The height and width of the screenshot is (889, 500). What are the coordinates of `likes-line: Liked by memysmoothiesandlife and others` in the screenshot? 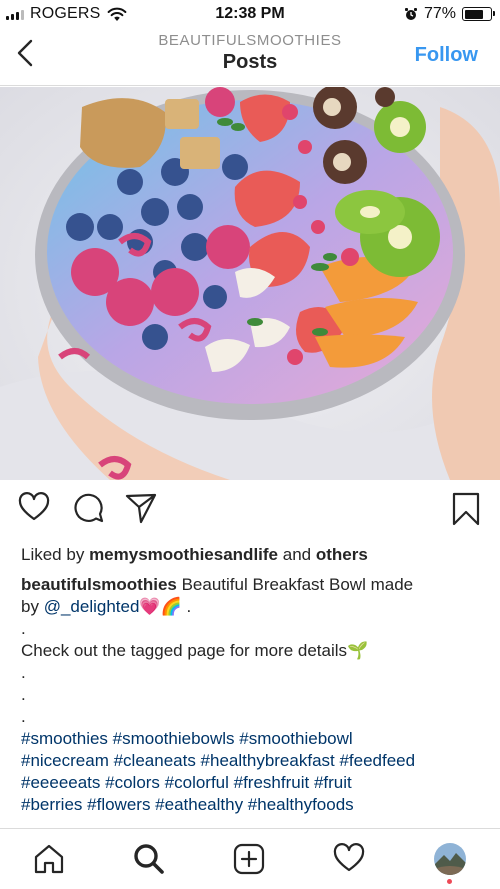 It's located at (253, 555).